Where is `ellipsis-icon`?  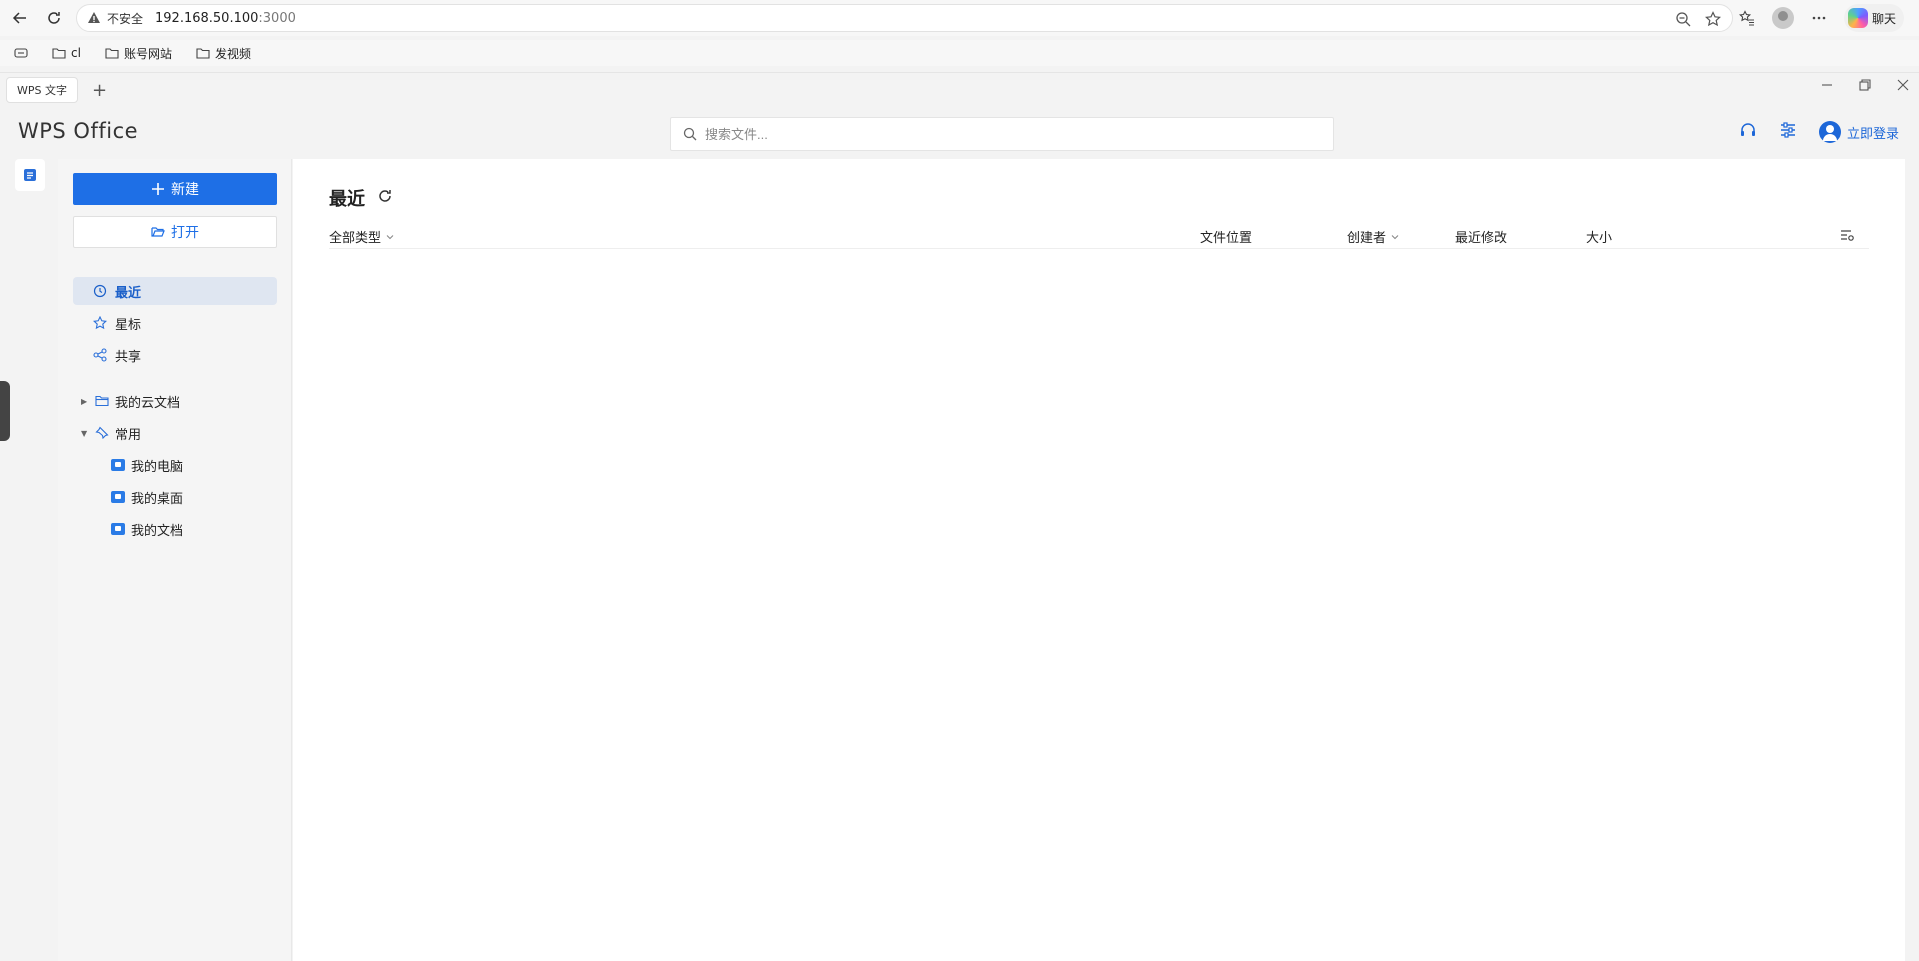 ellipsis-icon is located at coordinates (1819, 18).